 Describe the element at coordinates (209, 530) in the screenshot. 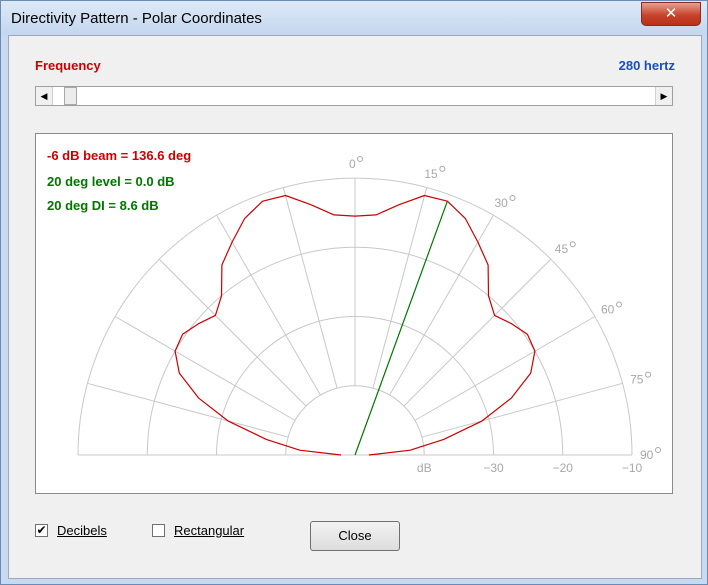

I see `rectangular-label: Rectangular` at that location.